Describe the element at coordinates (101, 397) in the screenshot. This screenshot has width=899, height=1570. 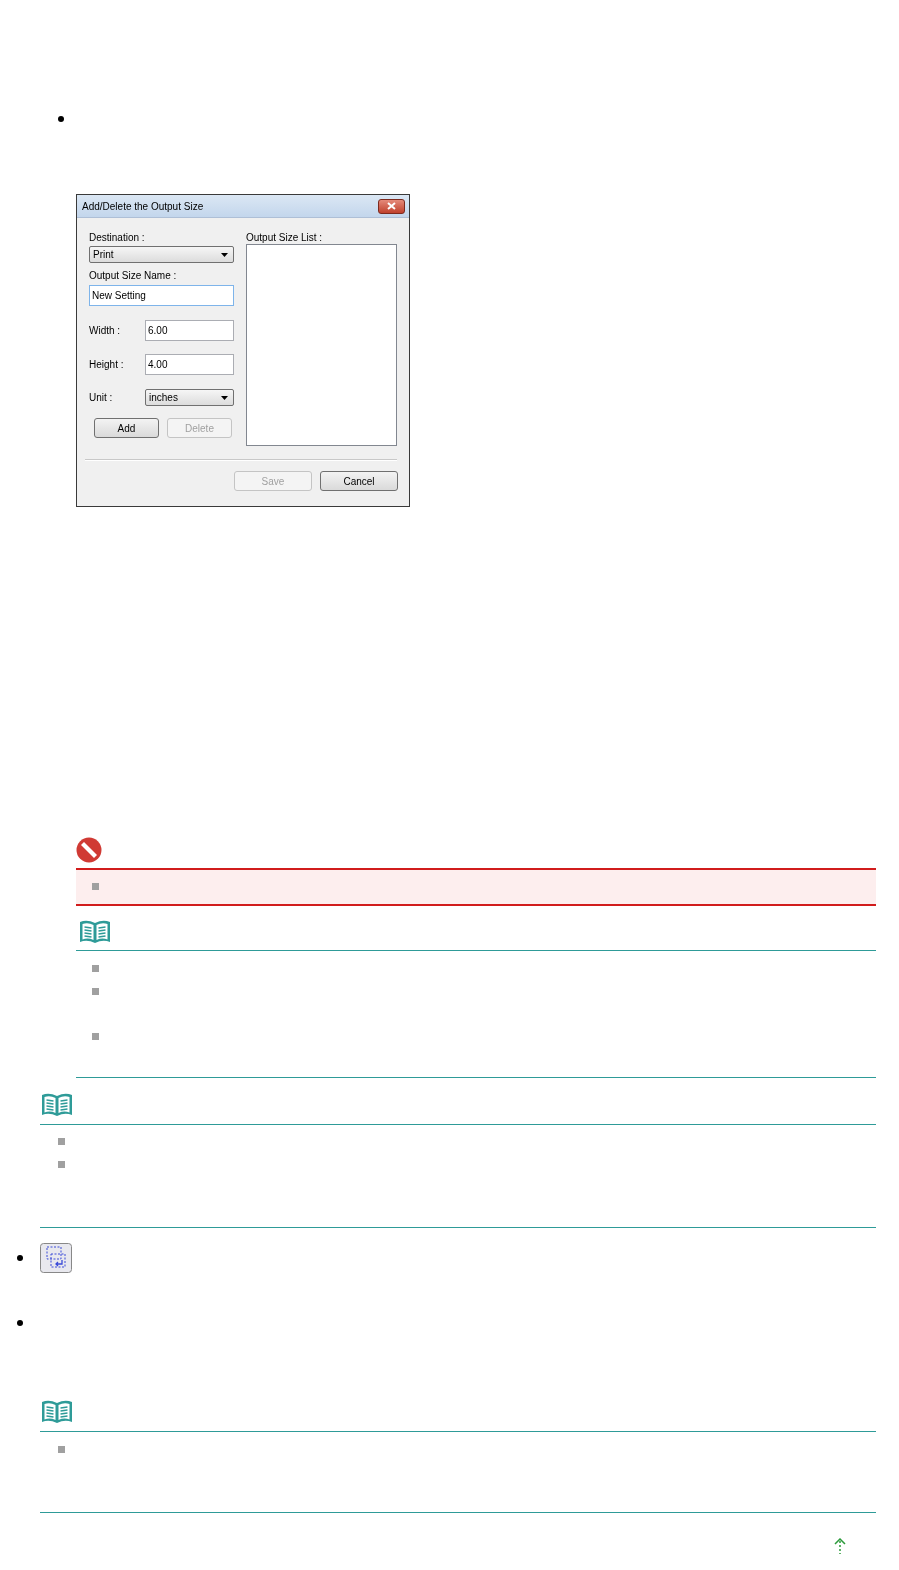
I see `field-label: Unit :` at that location.